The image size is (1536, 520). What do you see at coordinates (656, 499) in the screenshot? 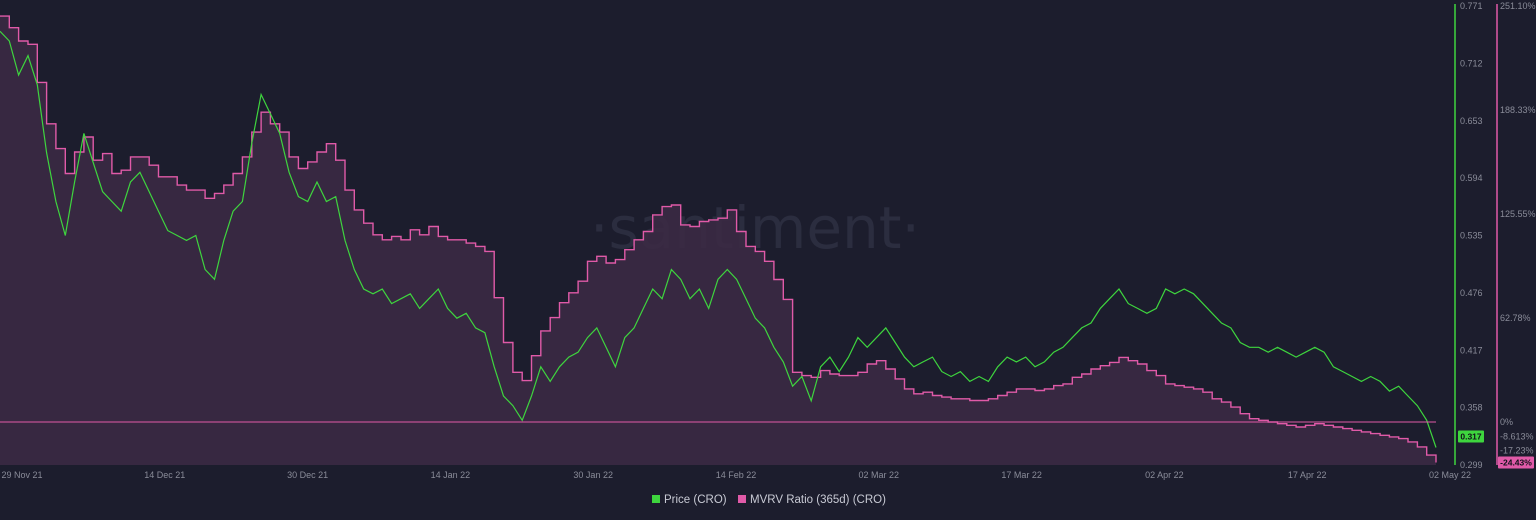
I see `legend-price-swatch` at bounding box center [656, 499].